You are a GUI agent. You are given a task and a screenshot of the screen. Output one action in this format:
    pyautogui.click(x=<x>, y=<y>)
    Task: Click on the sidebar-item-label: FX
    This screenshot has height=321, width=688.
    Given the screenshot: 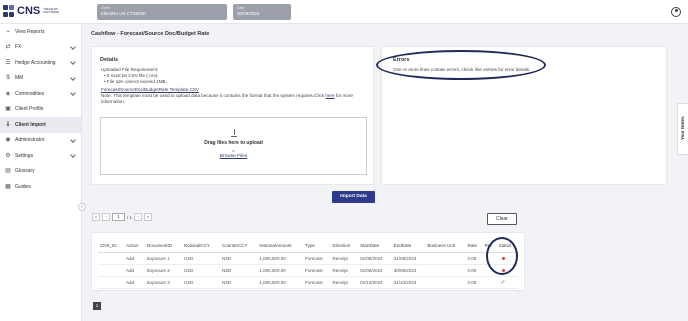 What is the action you would take?
    pyautogui.click(x=18, y=47)
    